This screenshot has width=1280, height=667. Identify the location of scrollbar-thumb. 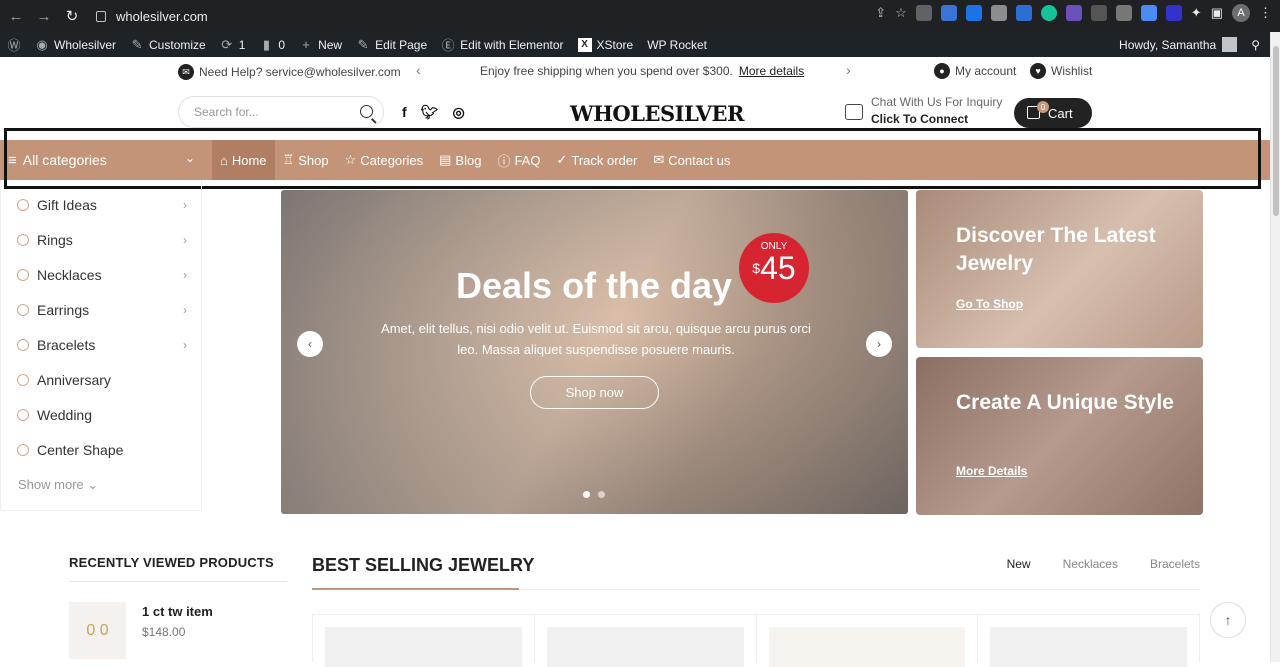
(1276, 131).